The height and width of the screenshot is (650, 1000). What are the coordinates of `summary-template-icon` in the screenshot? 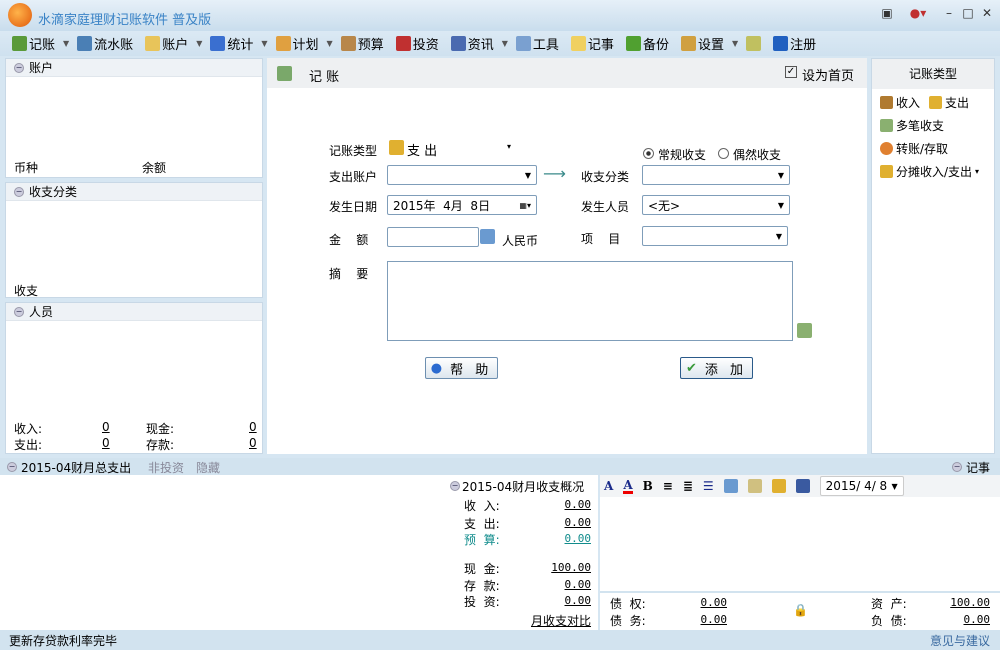 It's located at (804, 330).